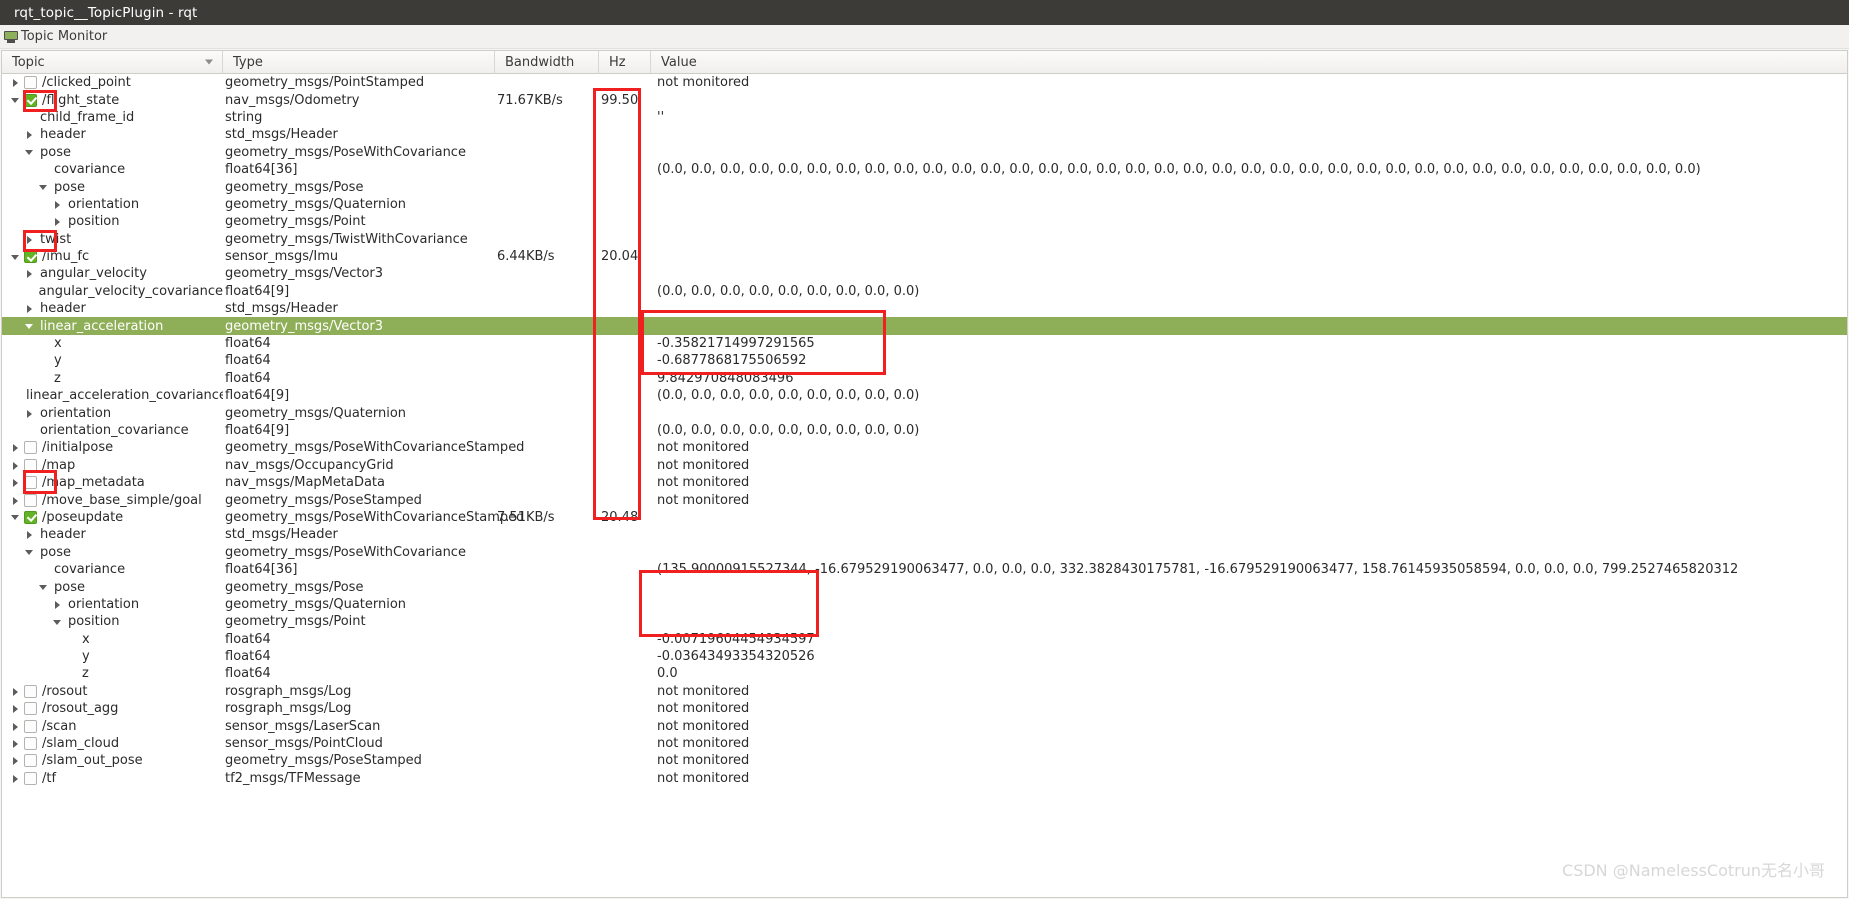 This screenshot has width=1849, height=899. What do you see at coordinates (924, 326) in the screenshot?
I see `table-row: linear_acceleration geometry_msgs/Vector3` at bounding box center [924, 326].